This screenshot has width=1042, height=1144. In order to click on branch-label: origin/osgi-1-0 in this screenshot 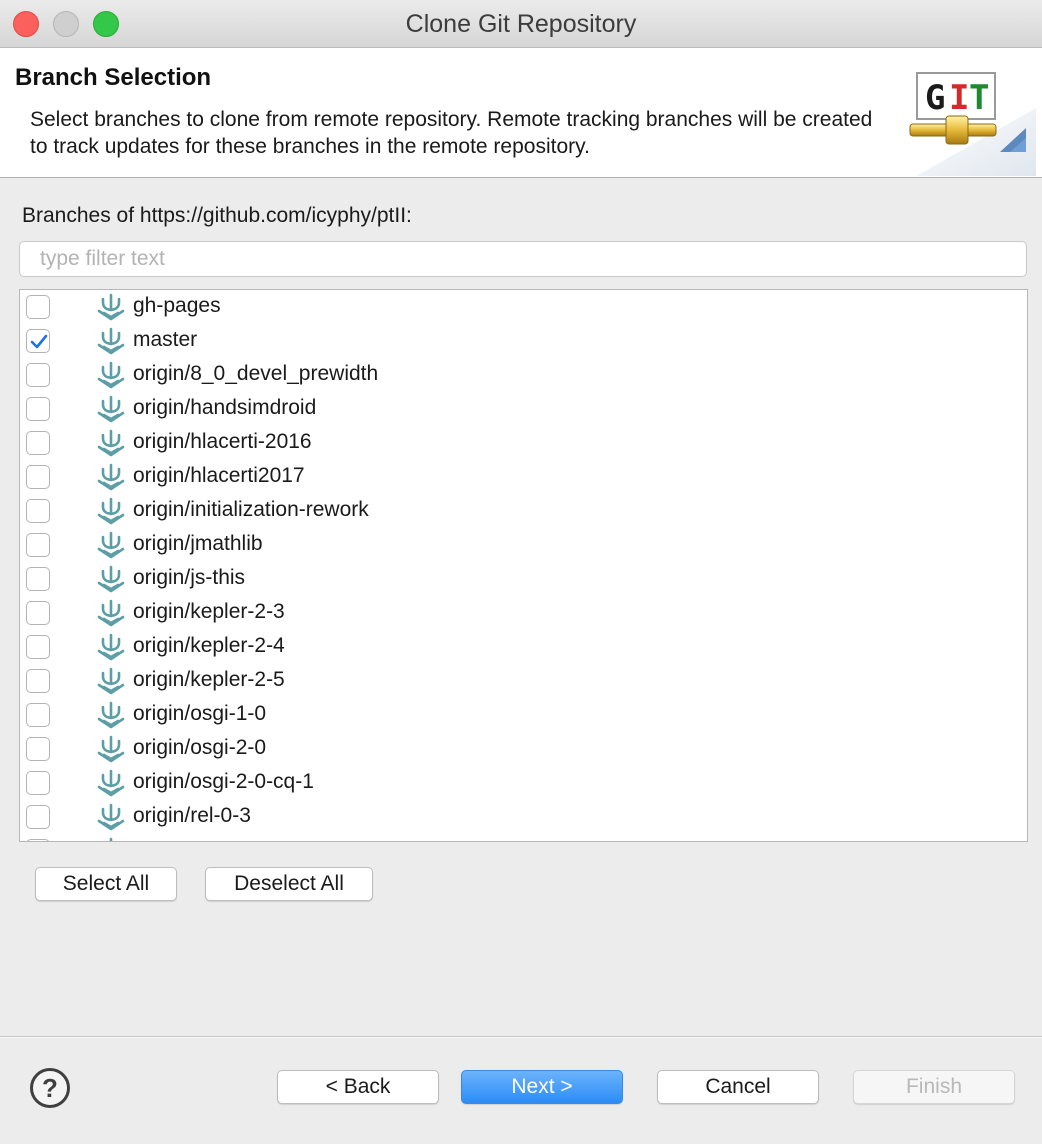, I will do `click(200, 713)`.